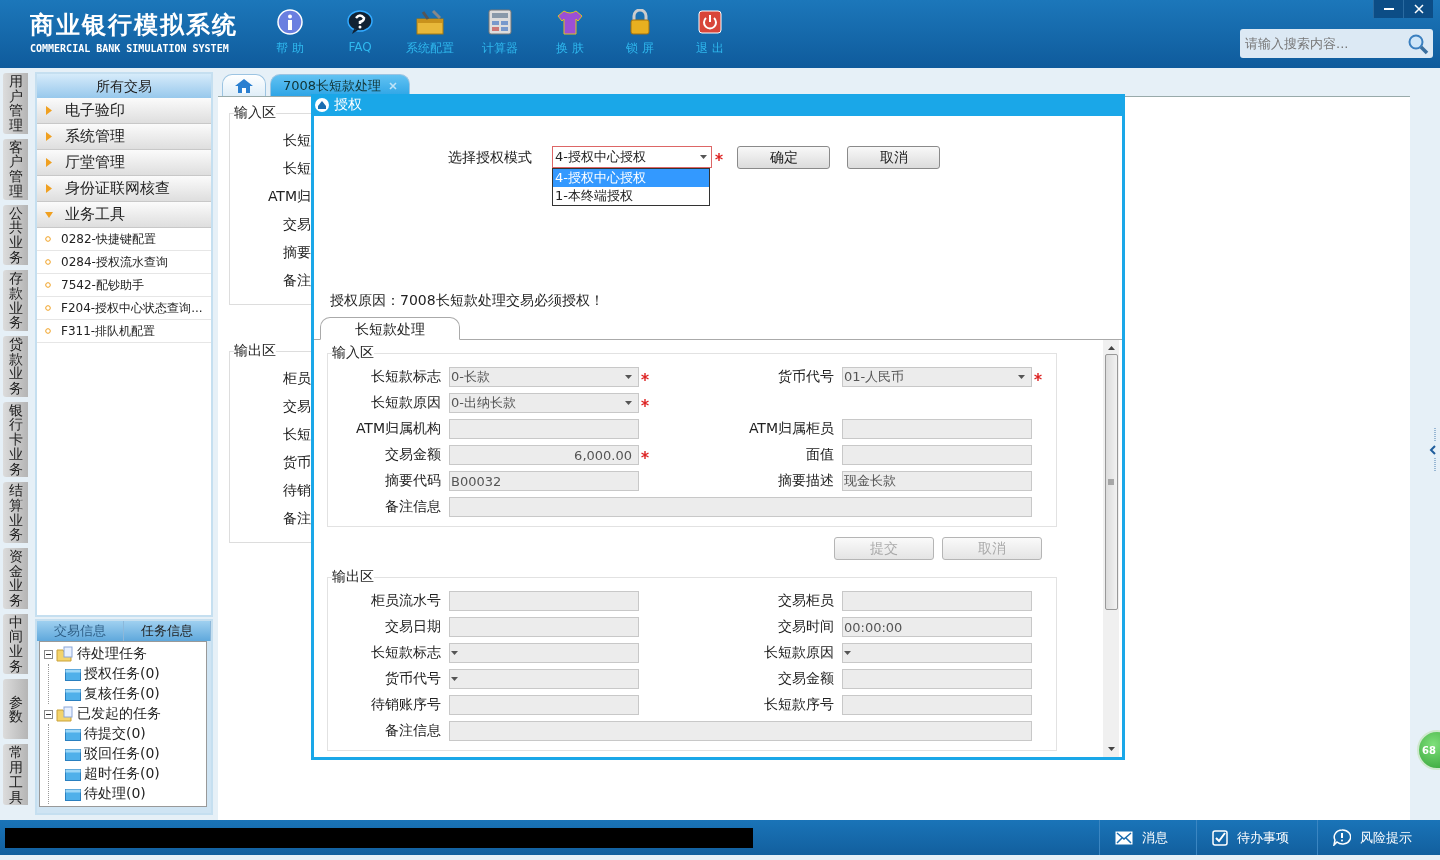  I want to click on field-label: ATM归属柜员, so click(790, 429).